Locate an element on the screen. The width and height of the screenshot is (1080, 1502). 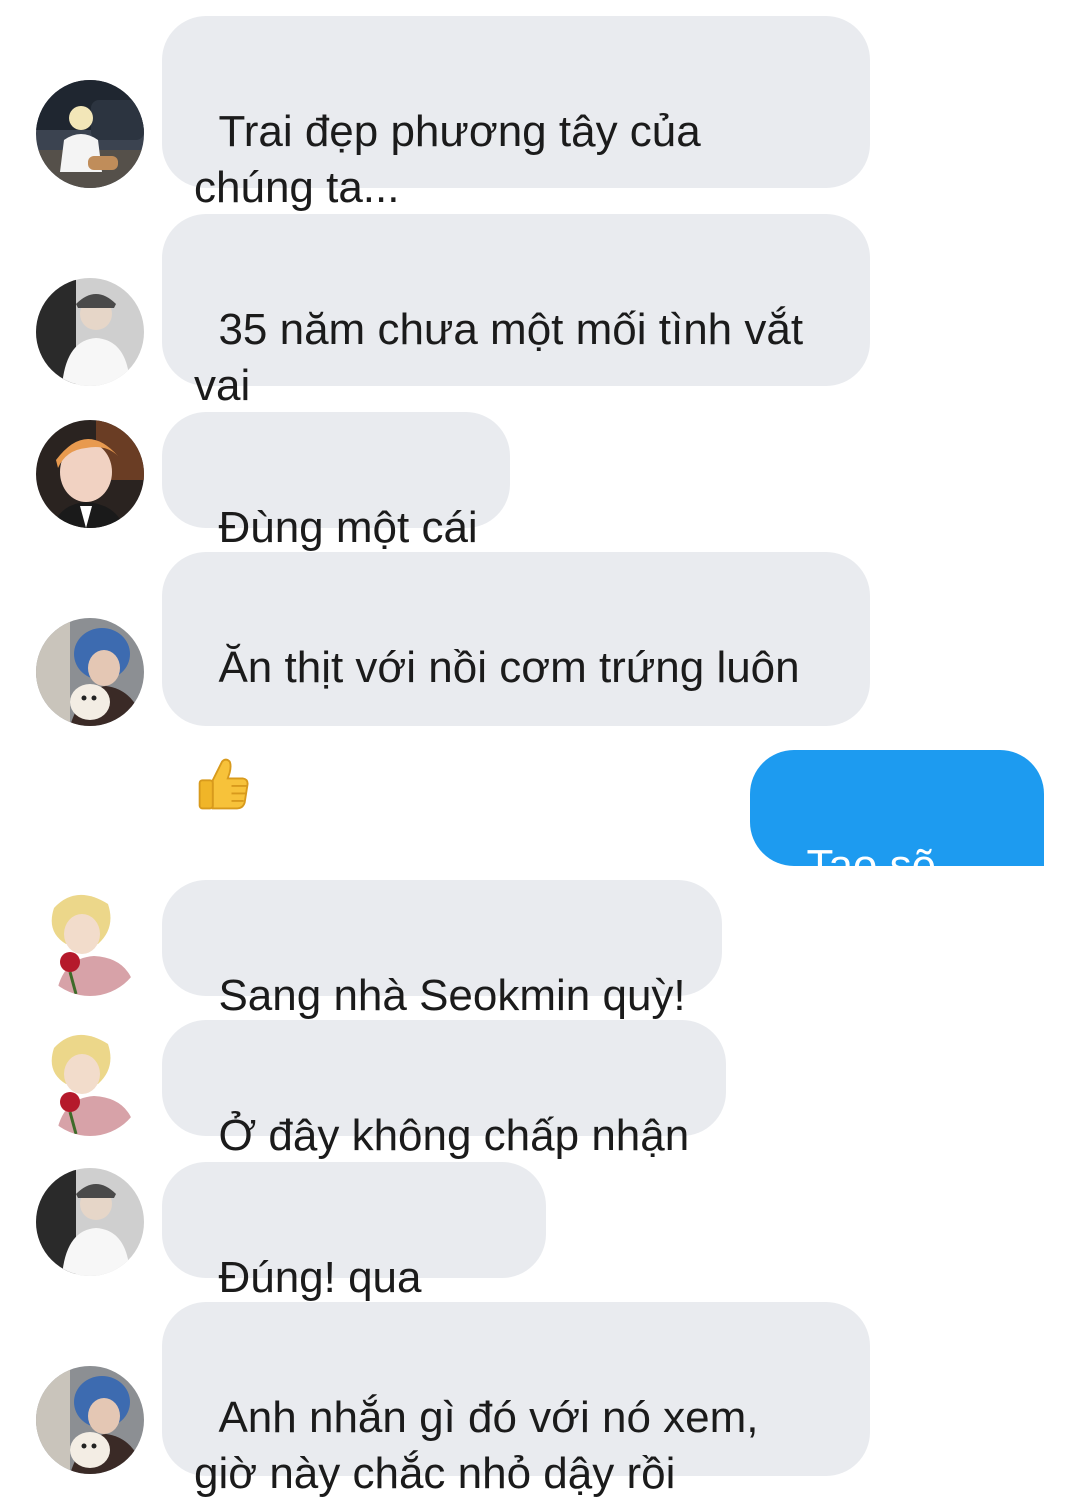
message-text: Sang nhà Seokmin quỳ! is located at coordinates (452, 995).